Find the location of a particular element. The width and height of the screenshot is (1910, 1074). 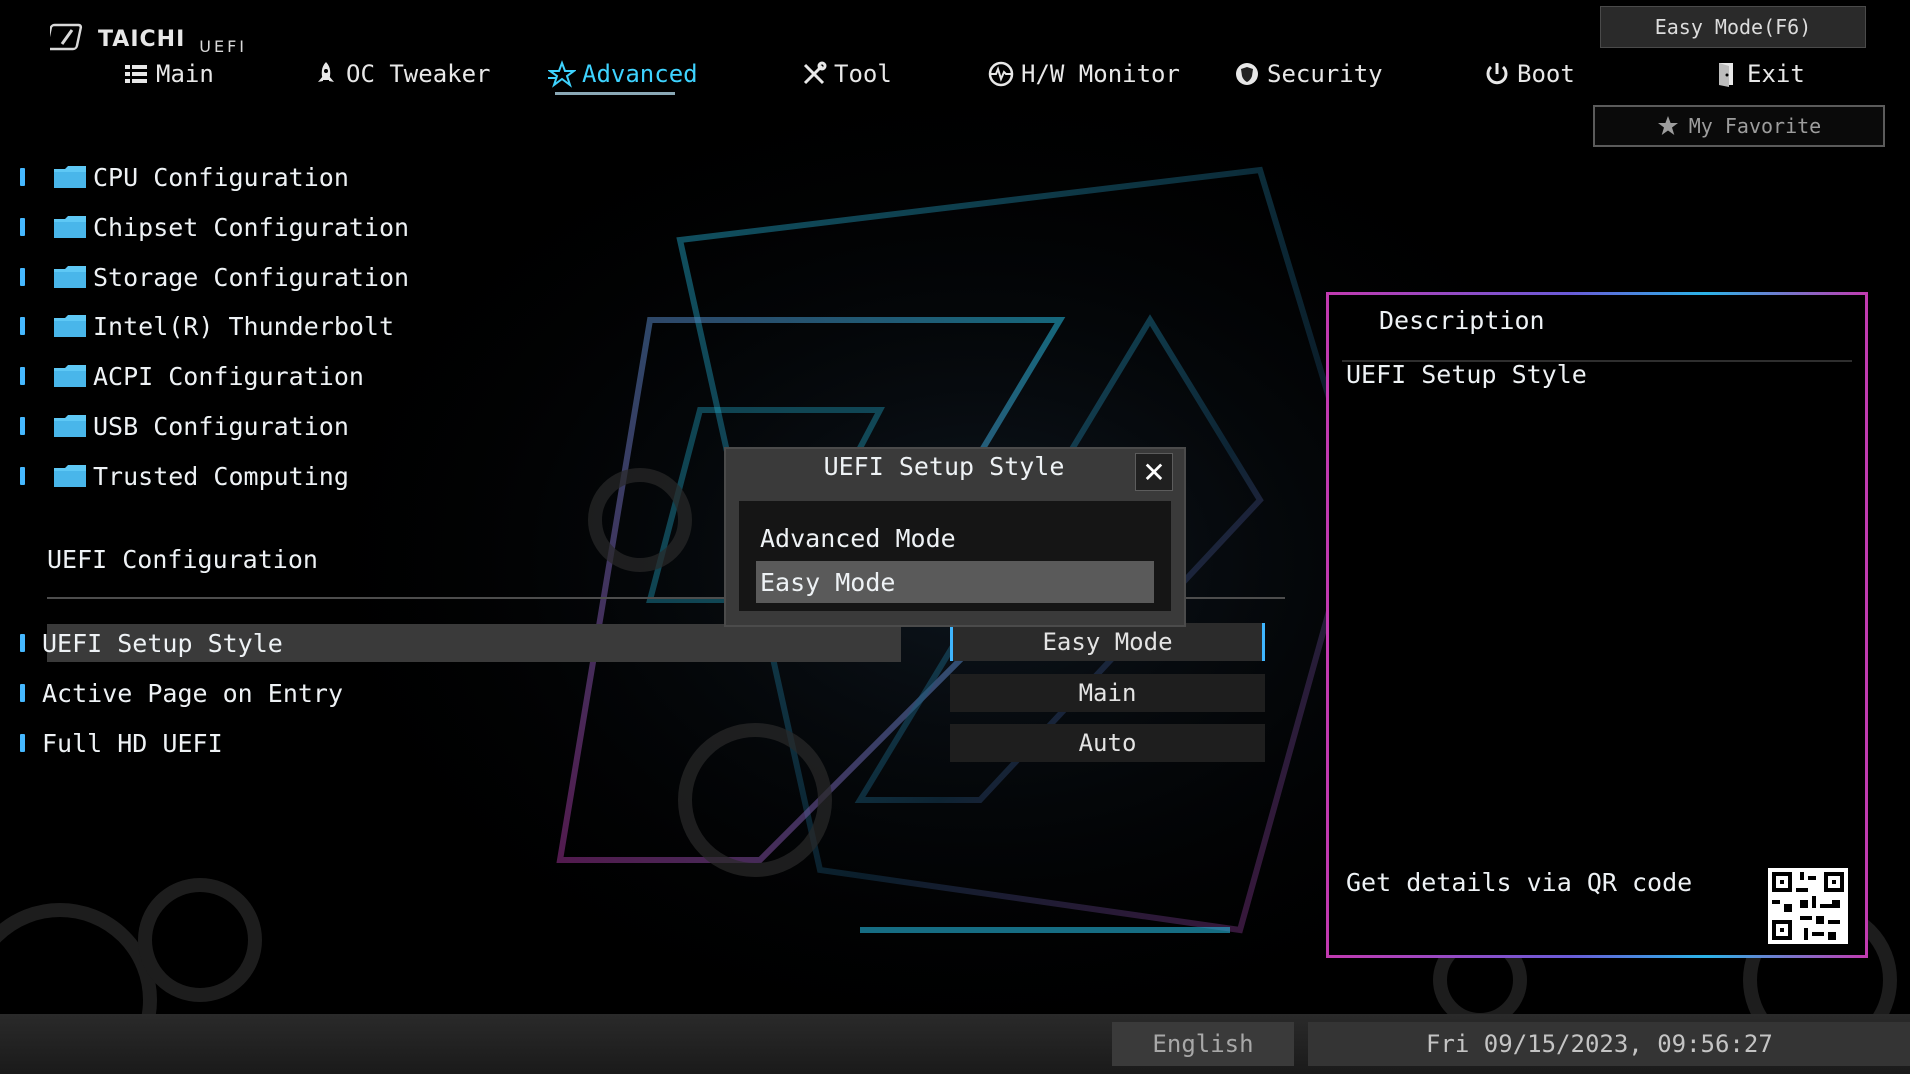

setting-active-page-on-entry: Active Page on Entry is located at coordinates (181, 693).